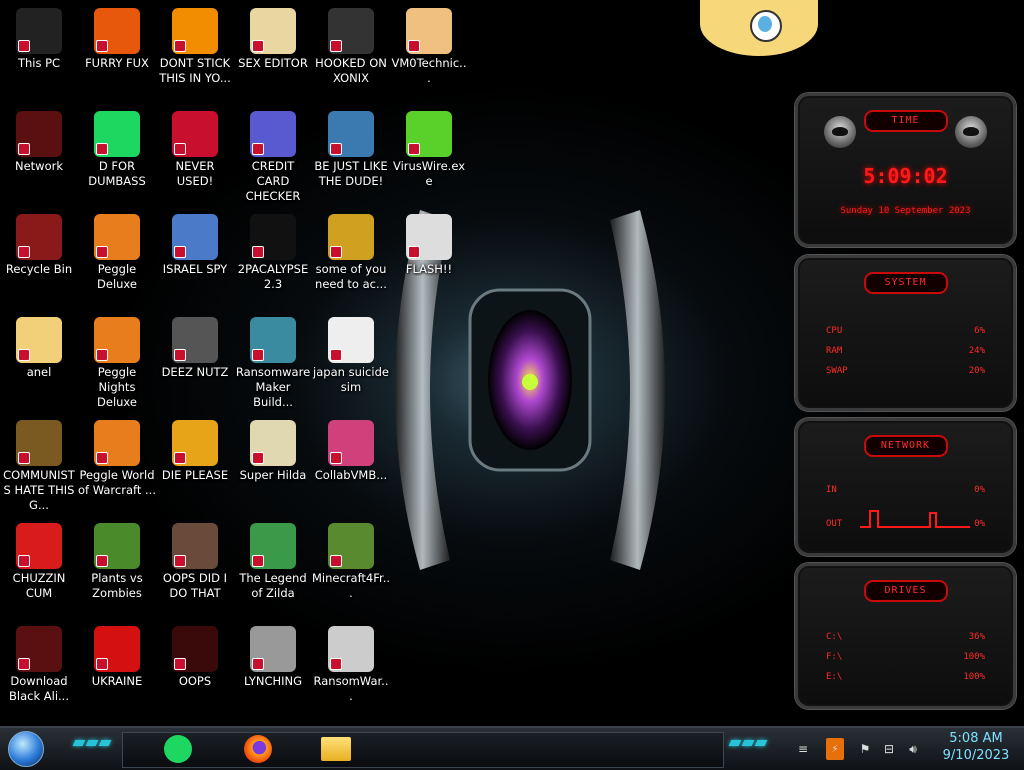 Image resolution: width=1024 pixels, height=770 pixels. What do you see at coordinates (351, 173) in the screenshot?
I see `desktop-icon-label: BE JUST LIKE THE DUDE!` at bounding box center [351, 173].